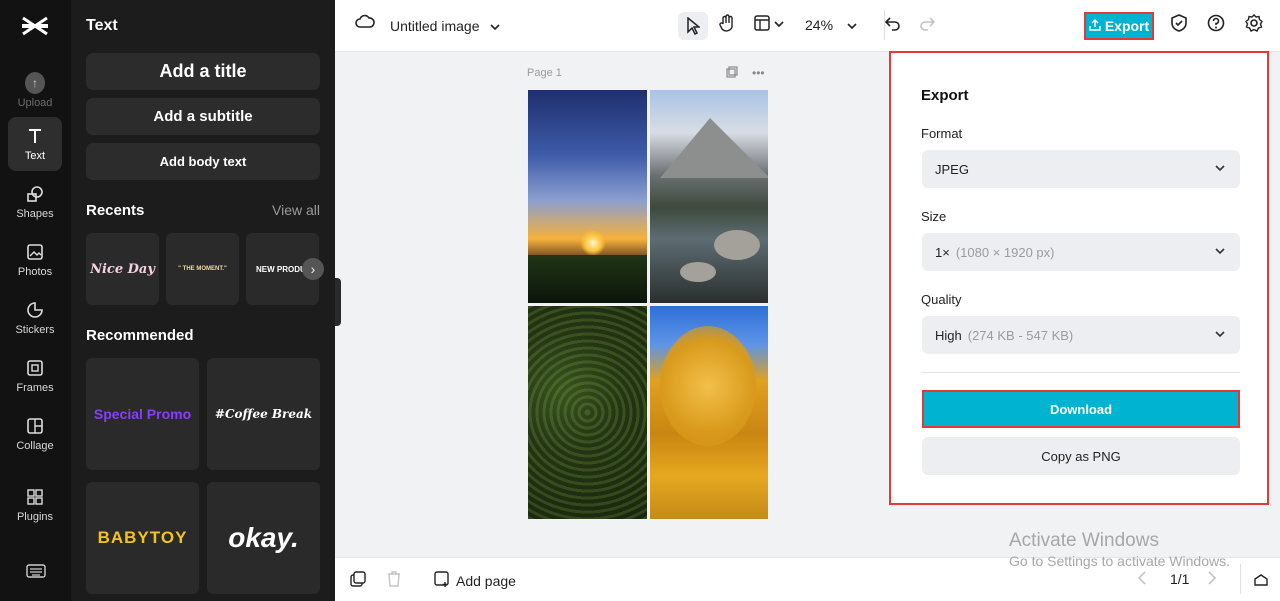 This screenshot has width=1280, height=601. Describe the element at coordinates (587, 279) in the screenshot. I see `treeline` at that location.